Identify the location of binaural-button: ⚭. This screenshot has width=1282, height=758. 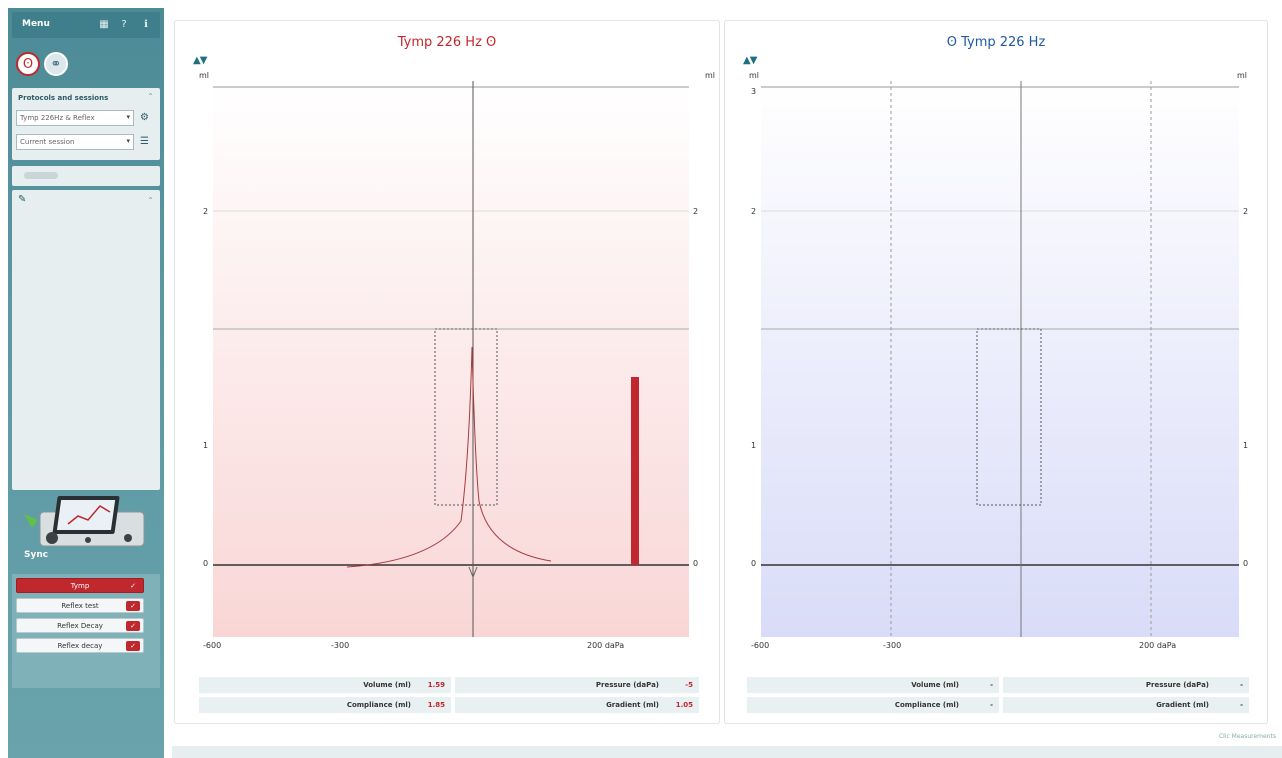
(56, 64).